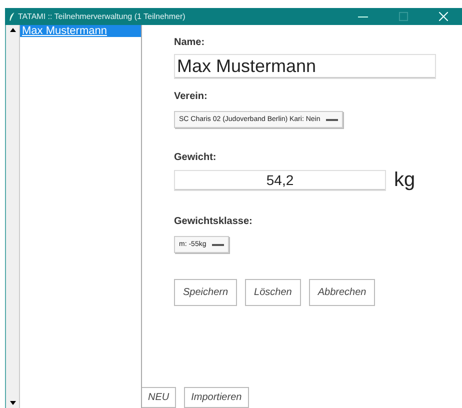 The width and height of the screenshot is (462, 408). I want to click on action-button: Speichern, so click(206, 292).